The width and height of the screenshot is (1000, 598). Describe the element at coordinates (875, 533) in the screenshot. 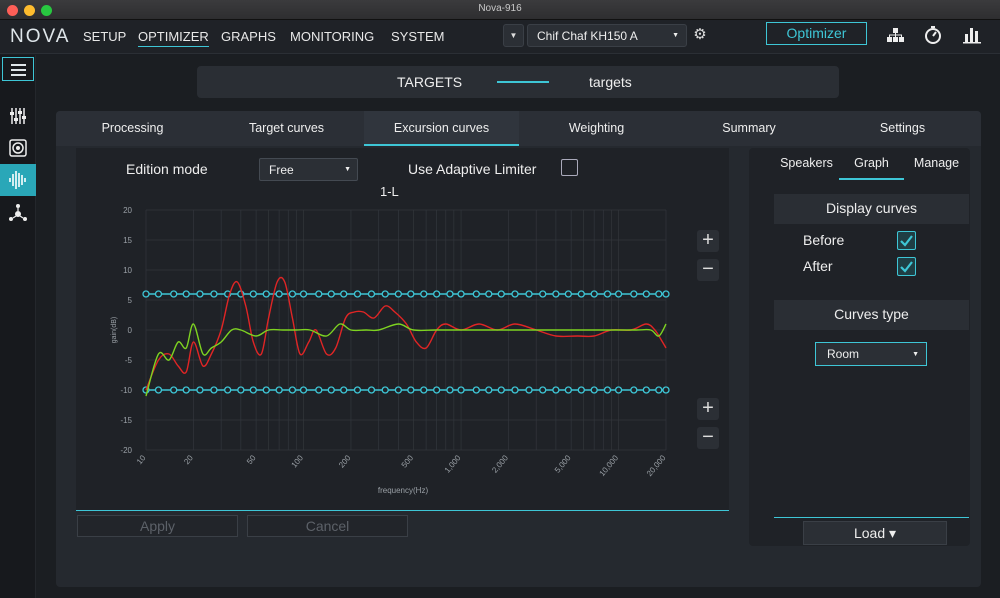

I see `load-button: Load ▾` at that location.